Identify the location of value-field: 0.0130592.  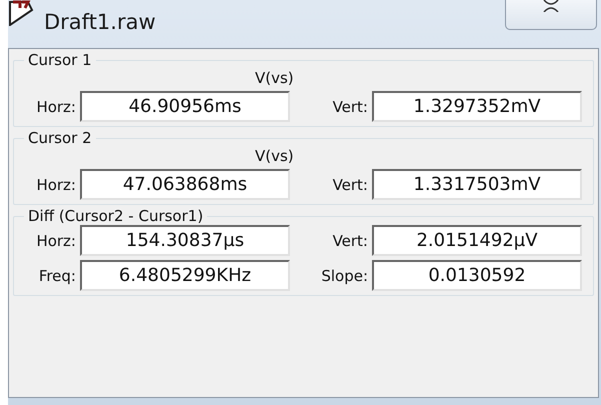
(477, 275).